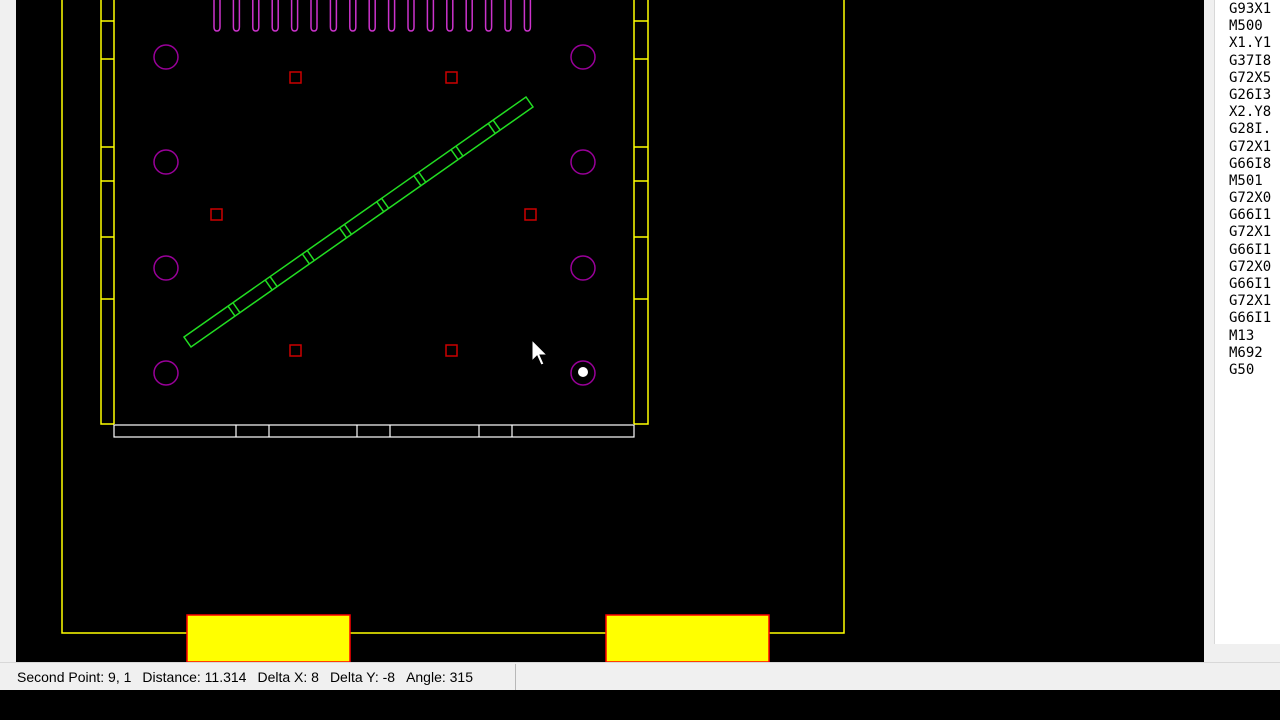 Image resolution: width=1280 pixels, height=720 pixels. Describe the element at coordinates (1254, 26) in the screenshot. I see `nc-code-line: M500` at that location.